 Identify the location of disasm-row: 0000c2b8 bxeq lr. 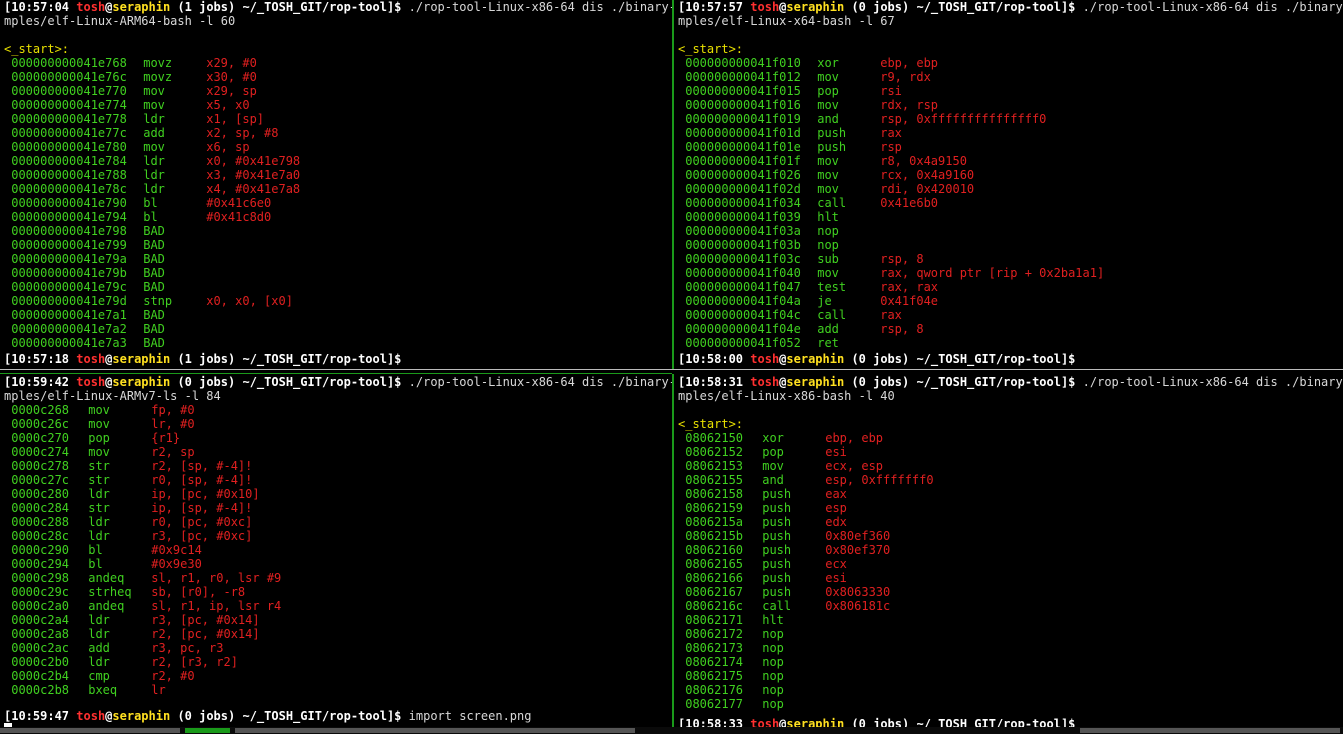
(336, 690).